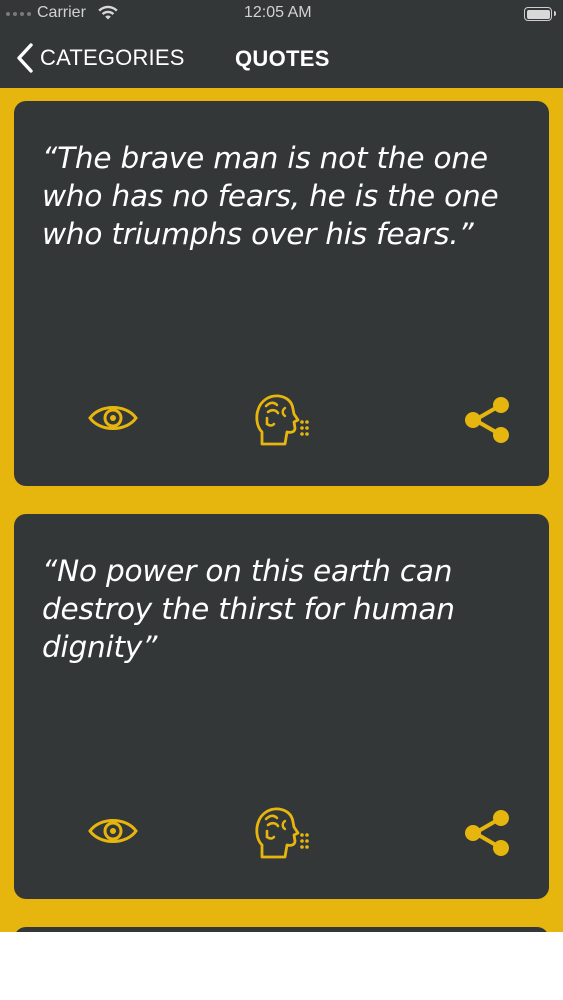  Describe the element at coordinates (61, 12) in the screenshot. I see `carrier-label: Carrier` at that location.